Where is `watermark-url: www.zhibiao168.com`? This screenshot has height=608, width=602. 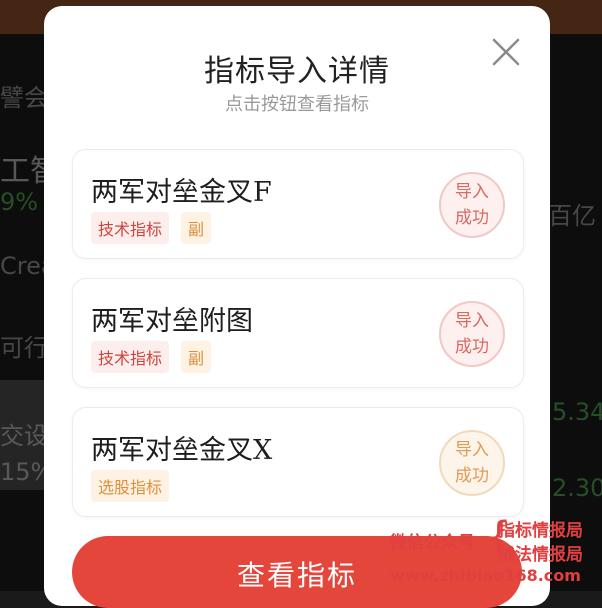
watermark-url: www.zhibiao168.com is located at coordinates (485, 575).